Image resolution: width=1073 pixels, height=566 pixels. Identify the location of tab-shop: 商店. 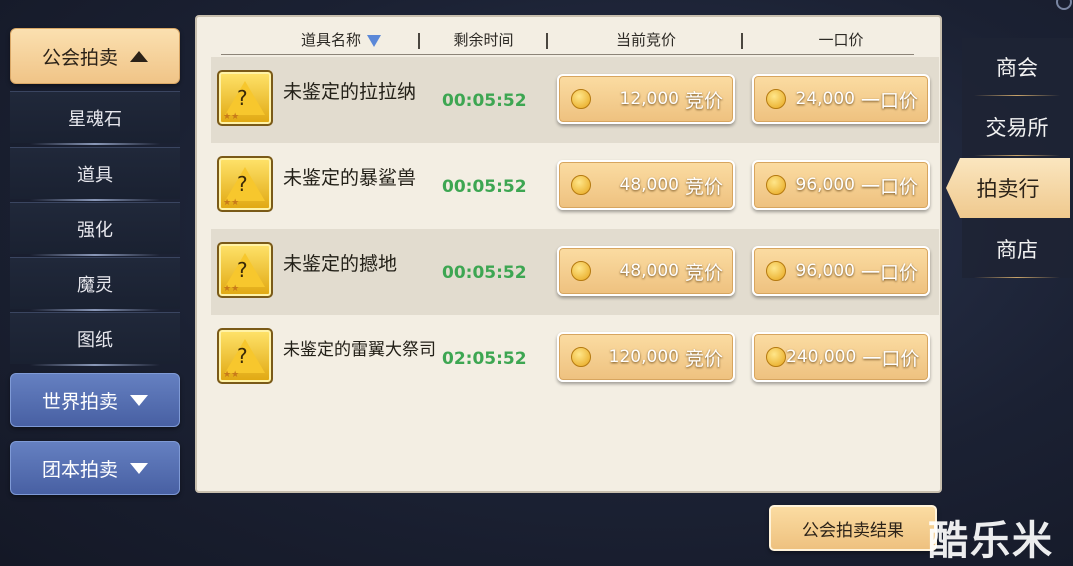
(1017, 249).